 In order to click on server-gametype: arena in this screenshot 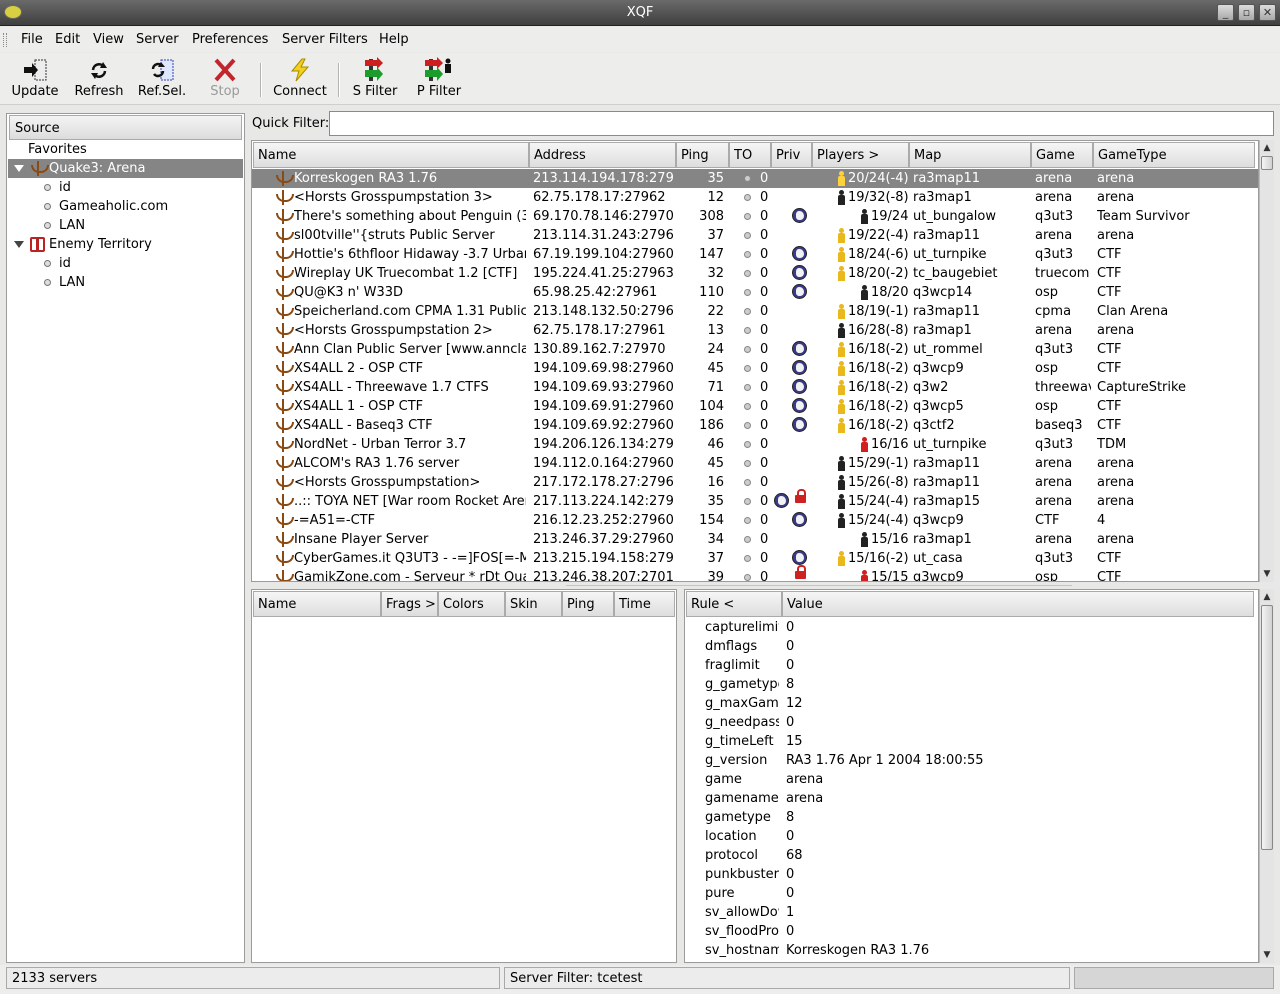, I will do `click(1116, 539)`.